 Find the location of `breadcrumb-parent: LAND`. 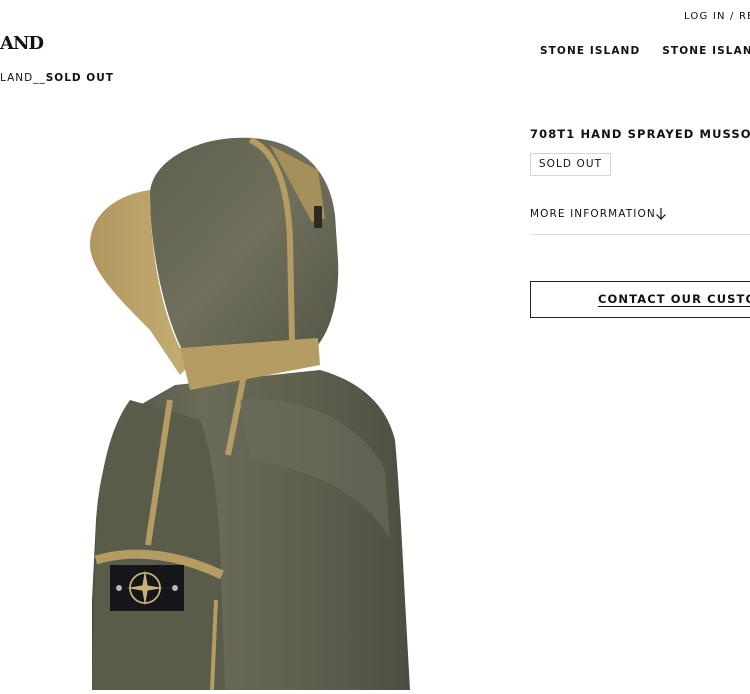

breadcrumb-parent: LAND is located at coordinates (16, 78).